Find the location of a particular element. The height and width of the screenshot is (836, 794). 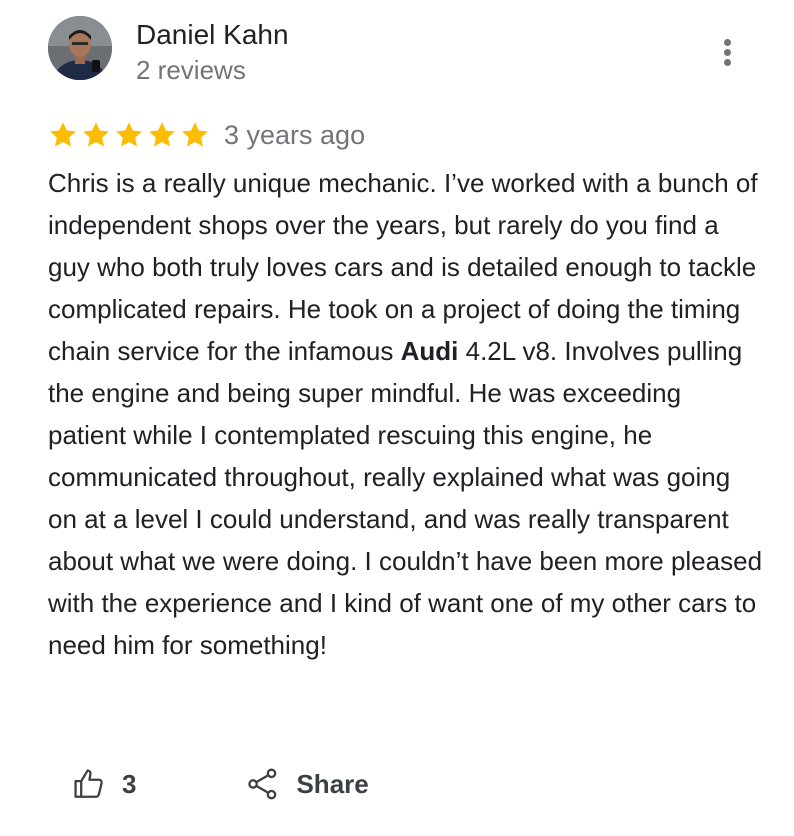

more-options-button is located at coordinates (728, 52).